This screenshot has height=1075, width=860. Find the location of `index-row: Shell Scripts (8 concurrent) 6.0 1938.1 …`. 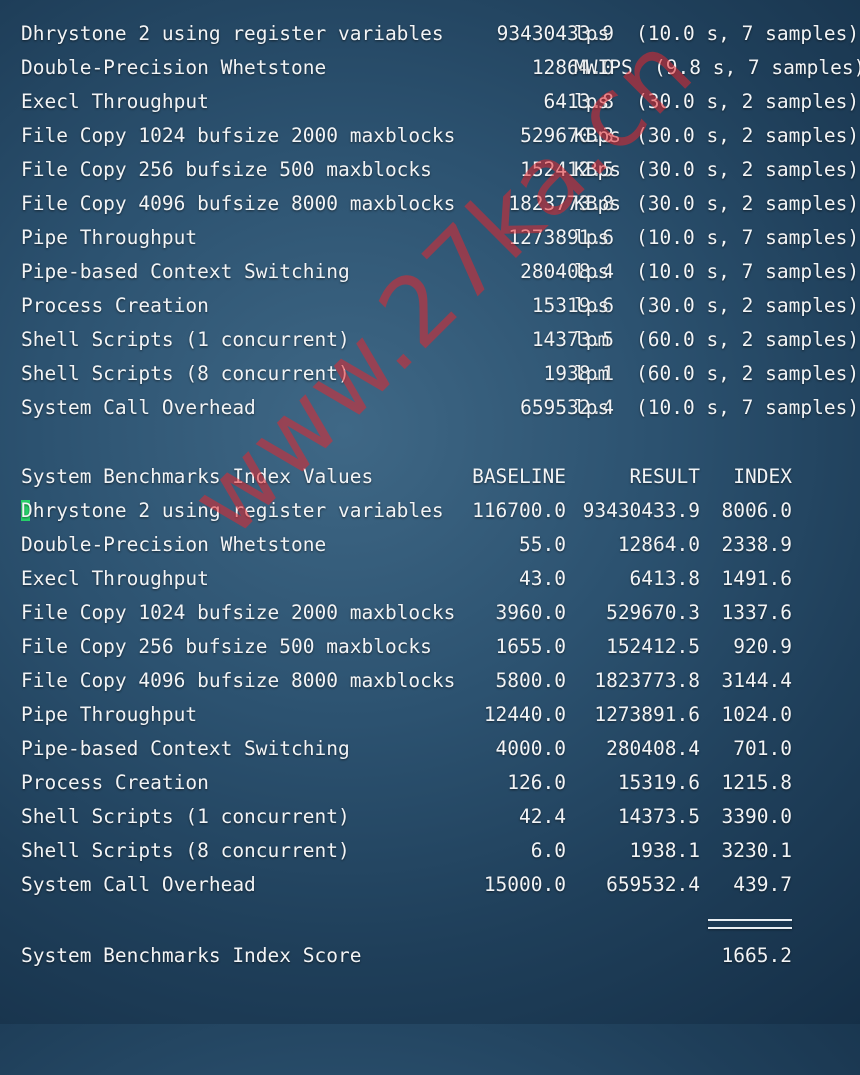

index-row: Shell Scripts (8 concurrent) 6.0 1938.1 … is located at coordinates (430, 851).